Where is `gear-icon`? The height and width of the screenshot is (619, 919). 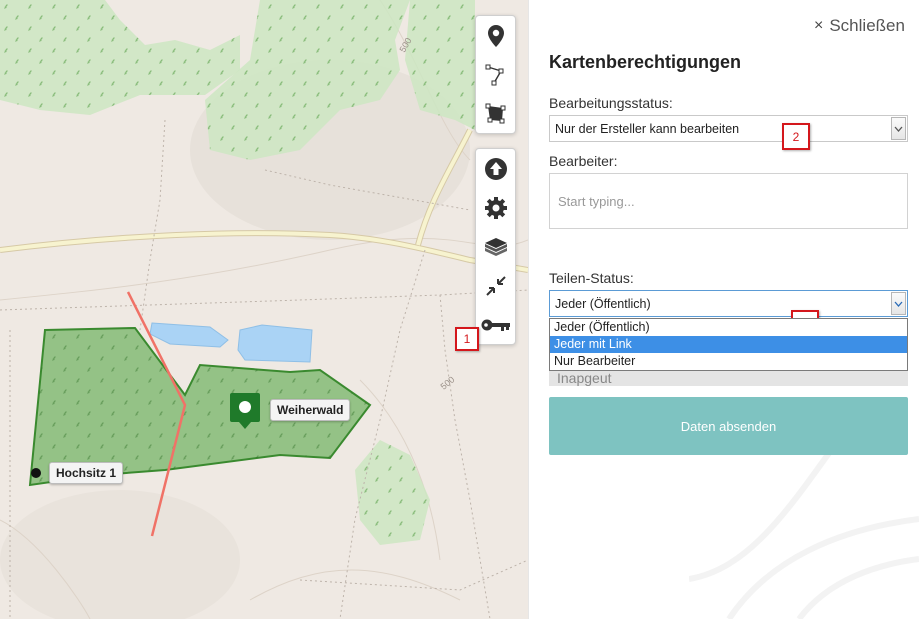
gear-icon is located at coordinates (495, 207).